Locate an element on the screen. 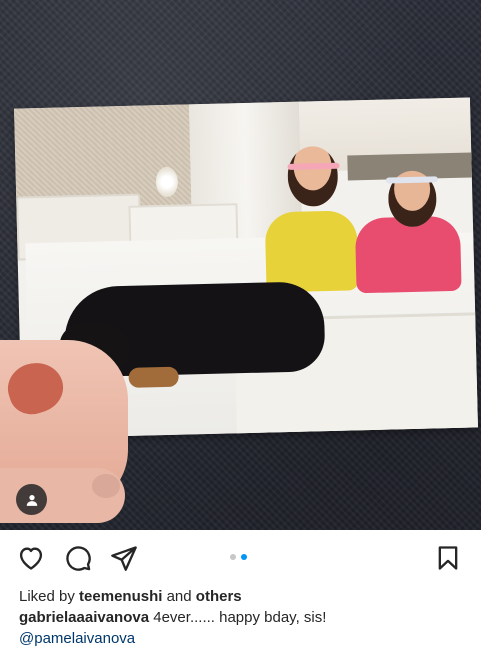 The image size is (481, 649). likes-others-link: others is located at coordinates (219, 596).